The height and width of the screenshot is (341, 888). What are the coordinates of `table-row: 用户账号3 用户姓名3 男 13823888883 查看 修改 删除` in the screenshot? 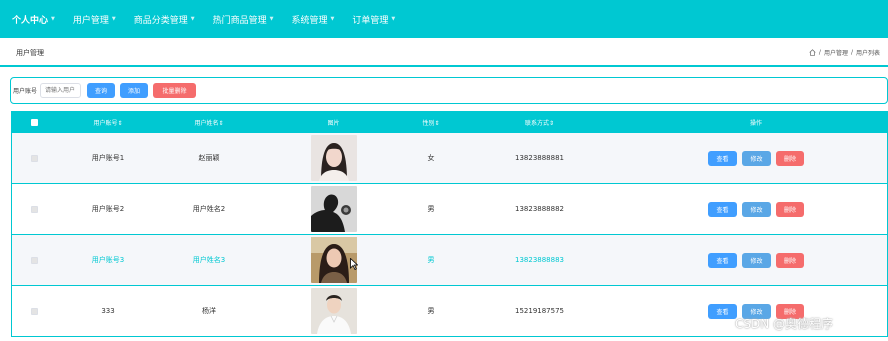 It's located at (449, 260).